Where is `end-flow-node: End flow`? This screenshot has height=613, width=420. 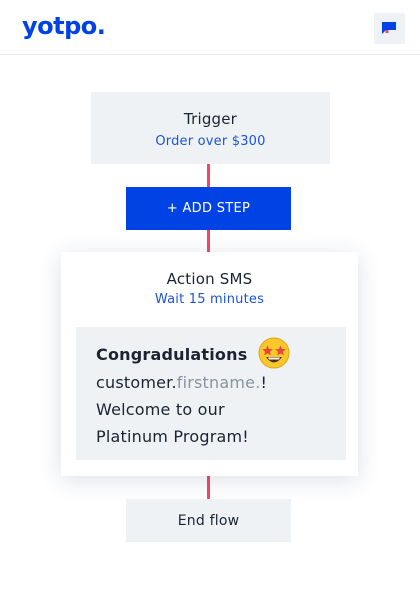 end-flow-node: End flow is located at coordinates (208, 520).